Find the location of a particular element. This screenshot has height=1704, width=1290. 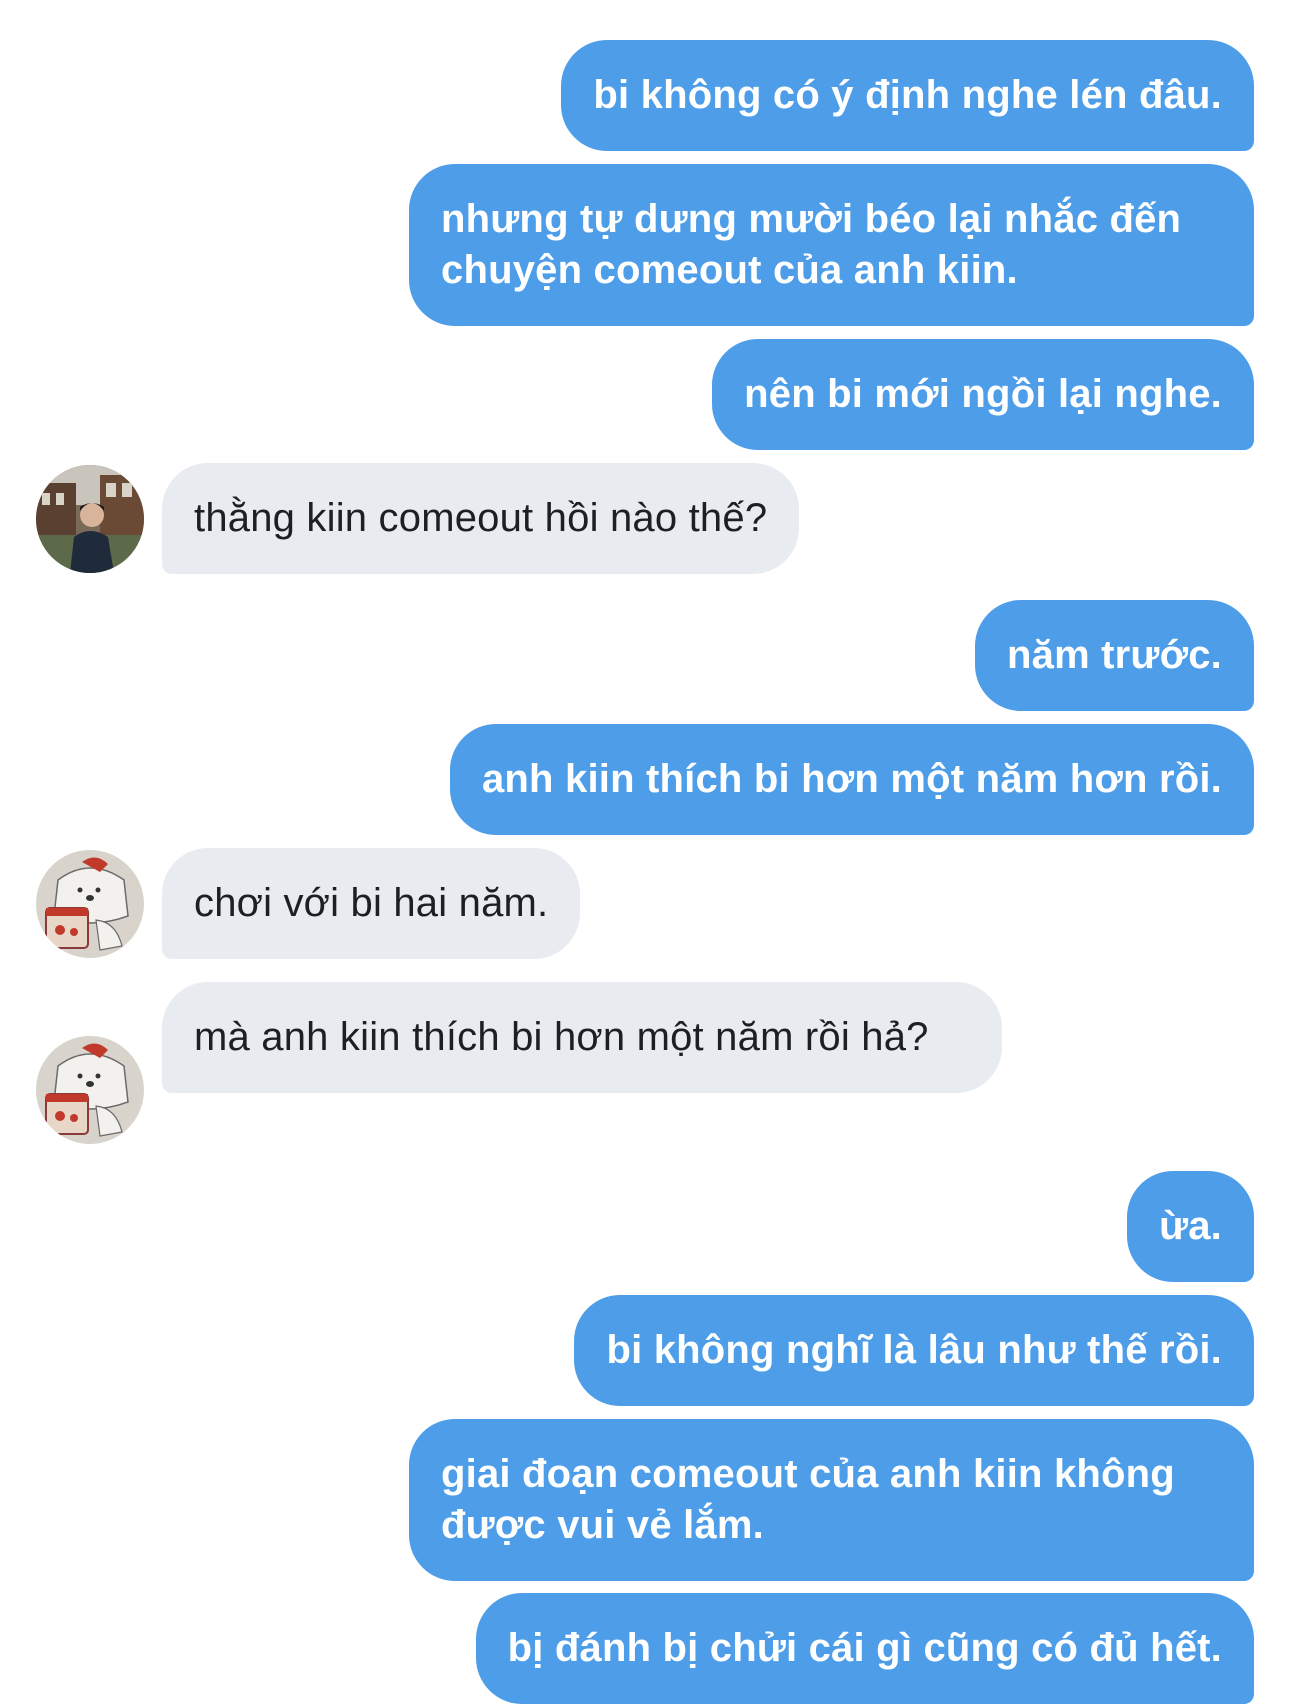

incoming-message: thằng kiin comeout hồi nào thế? is located at coordinates (481, 518).